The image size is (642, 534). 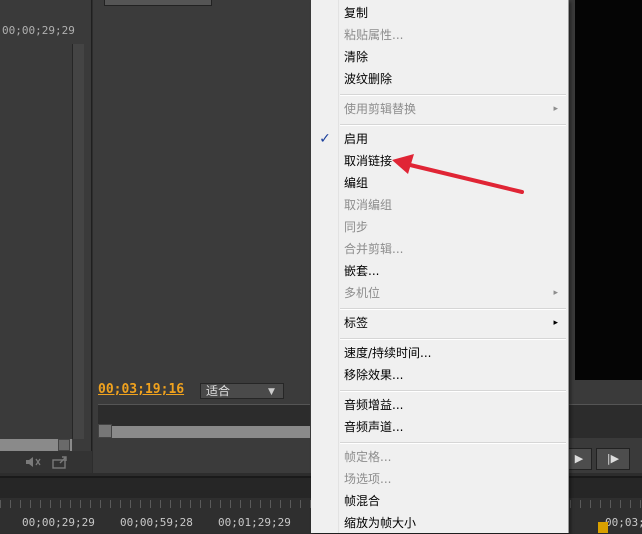 I want to click on ruler-label: 00;01;29;29, so click(x=254, y=522).